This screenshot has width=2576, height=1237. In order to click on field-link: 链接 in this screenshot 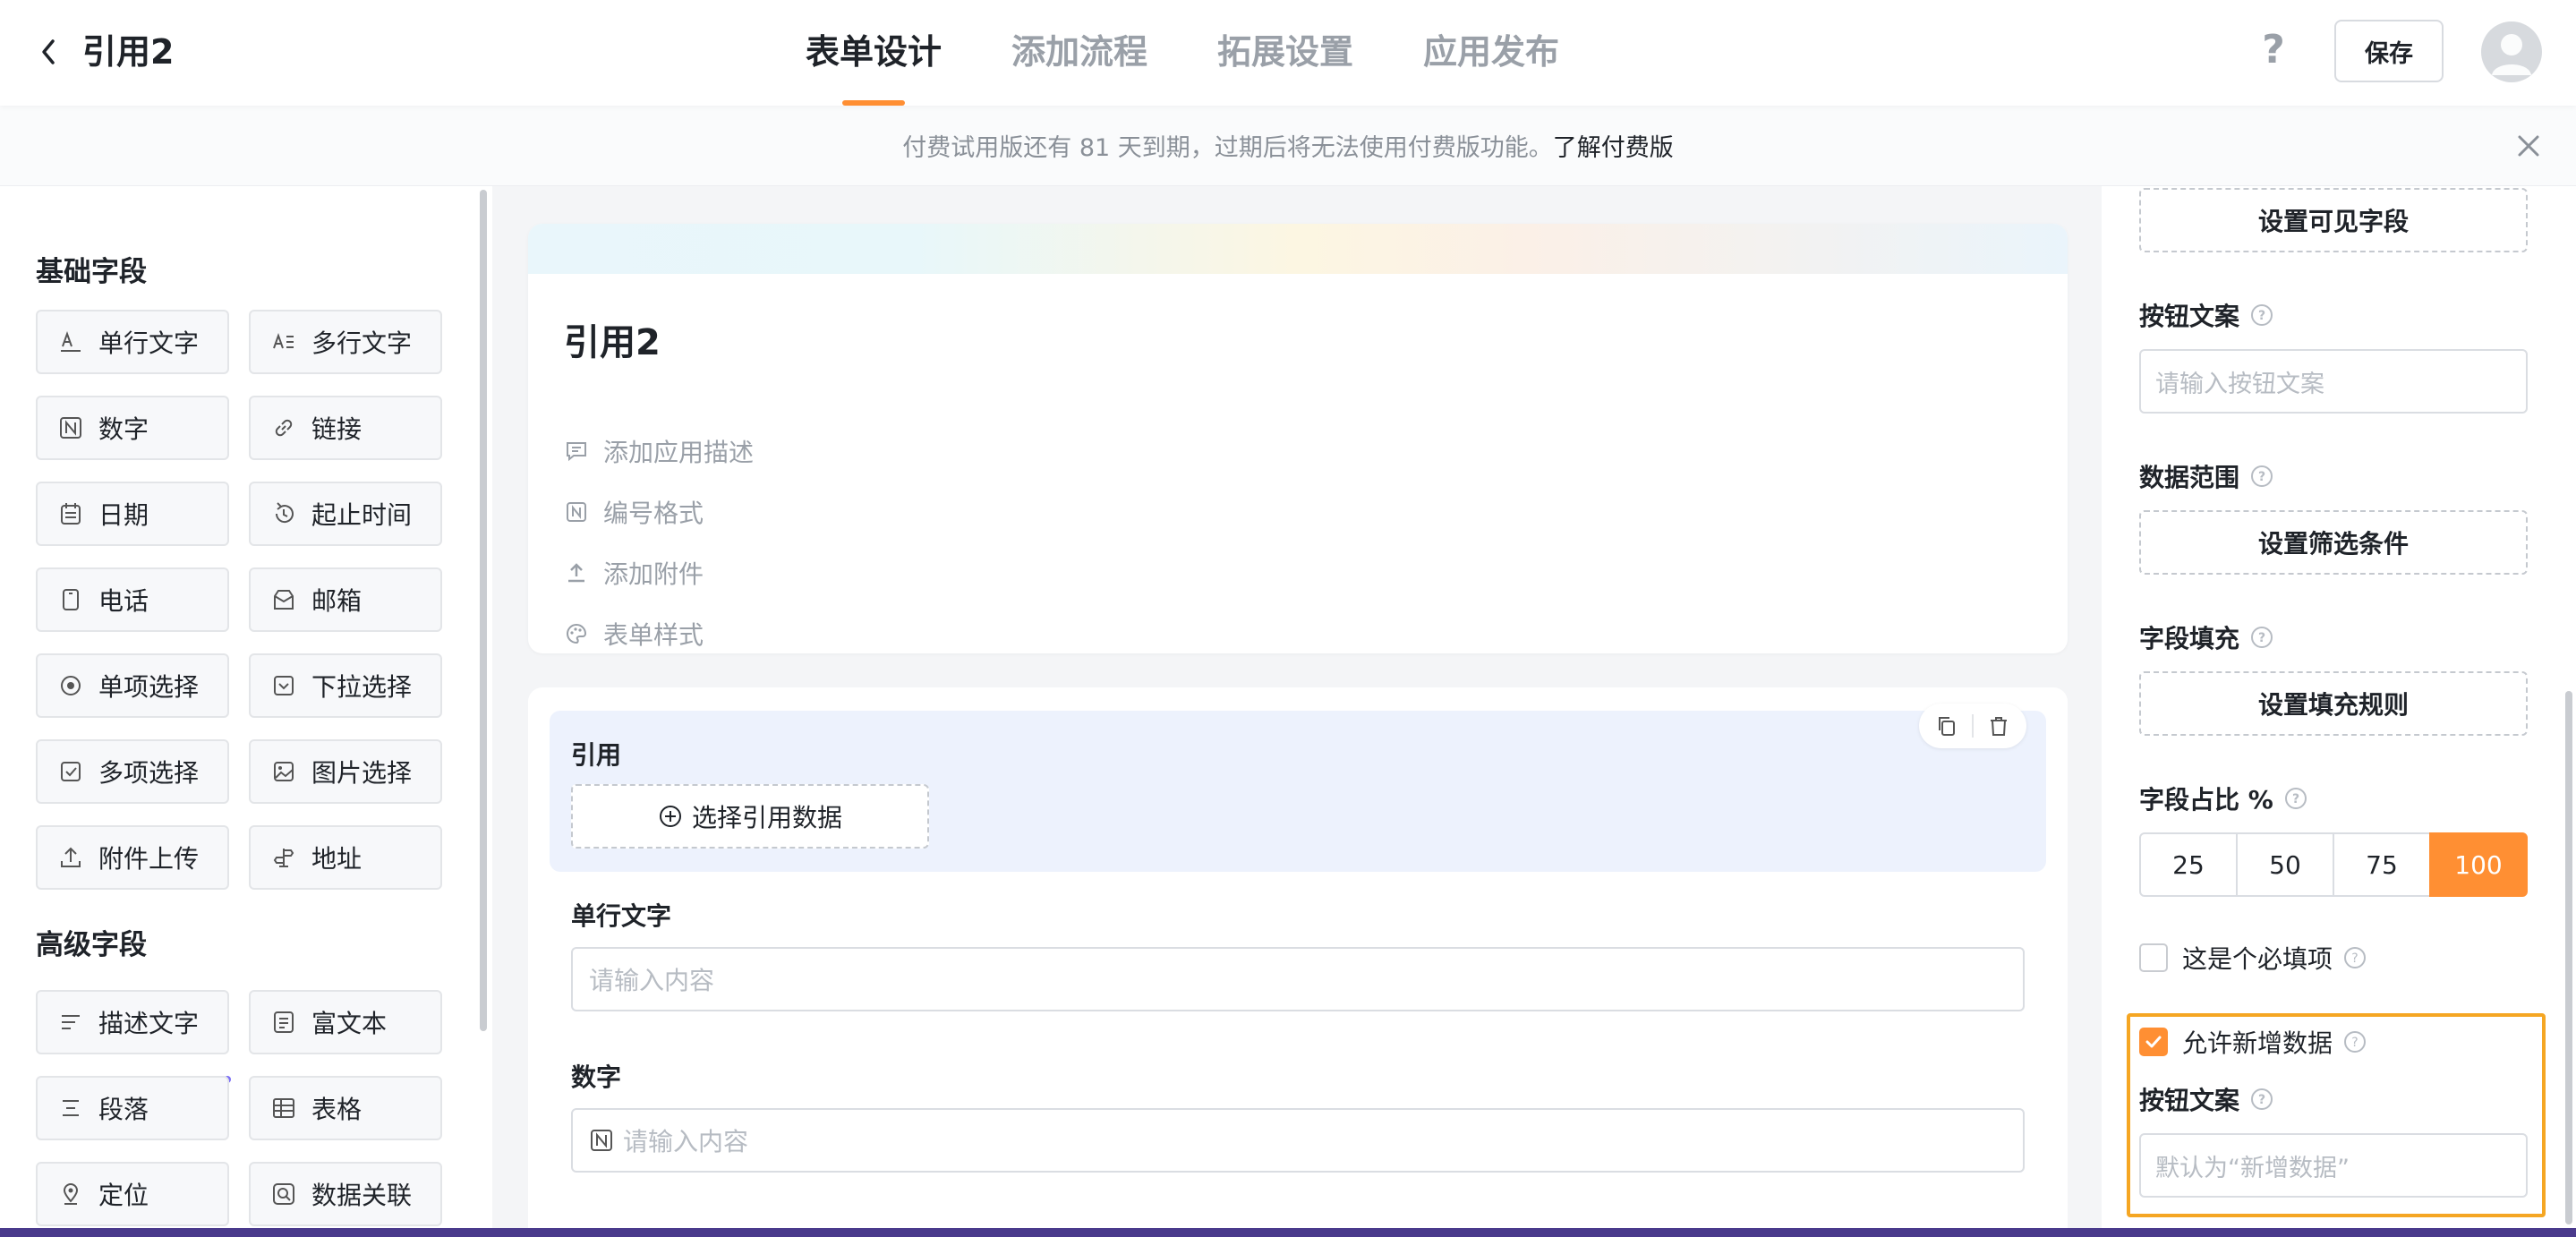, I will do `click(345, 428)`.